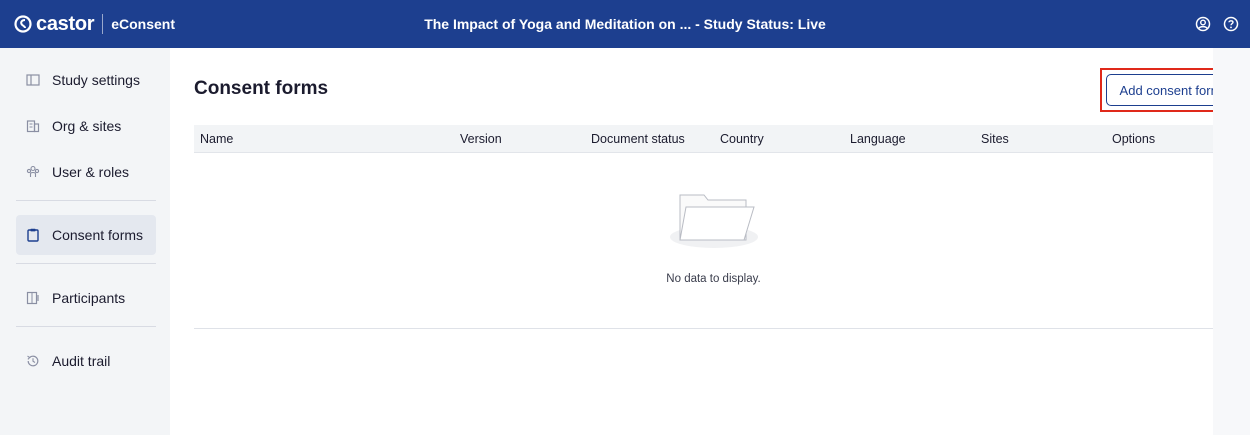 This screenshot has height=435, width=1250. Describe the element at coordinates (33, 172) in the screenshot. I see `users-icon` at that location.